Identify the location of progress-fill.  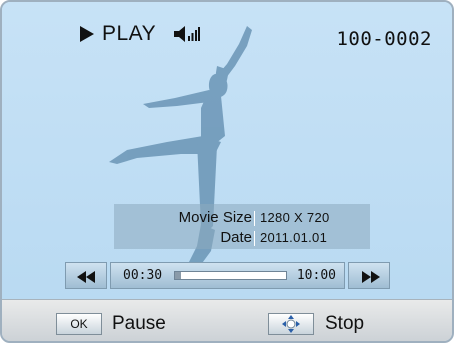
(178, 275).